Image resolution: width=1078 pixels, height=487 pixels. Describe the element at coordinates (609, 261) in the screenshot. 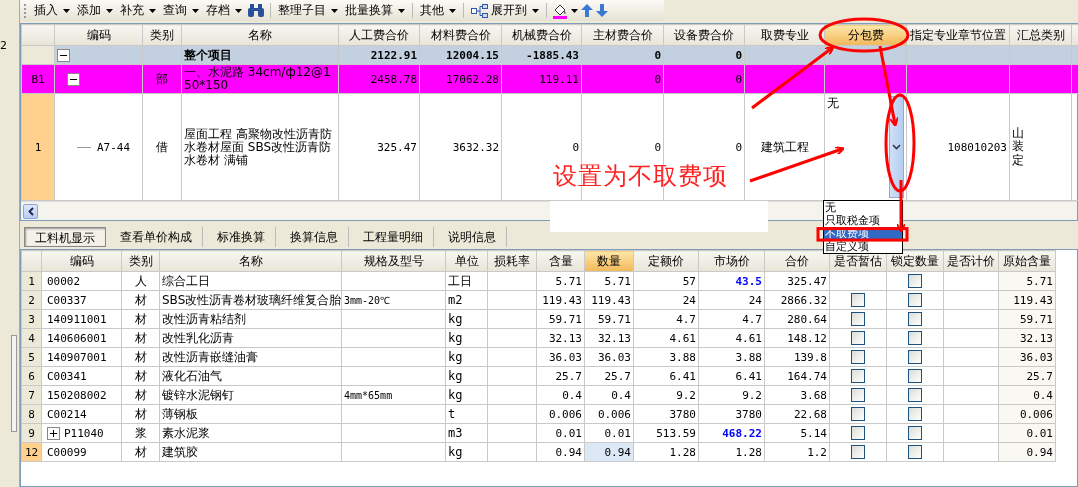

I see `column-header: 数量` at that location.